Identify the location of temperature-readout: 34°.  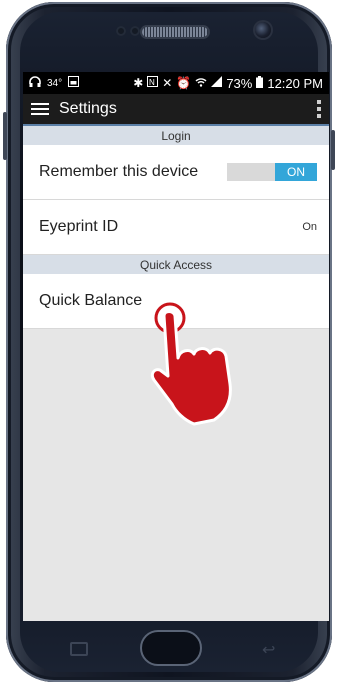
(55, 83).